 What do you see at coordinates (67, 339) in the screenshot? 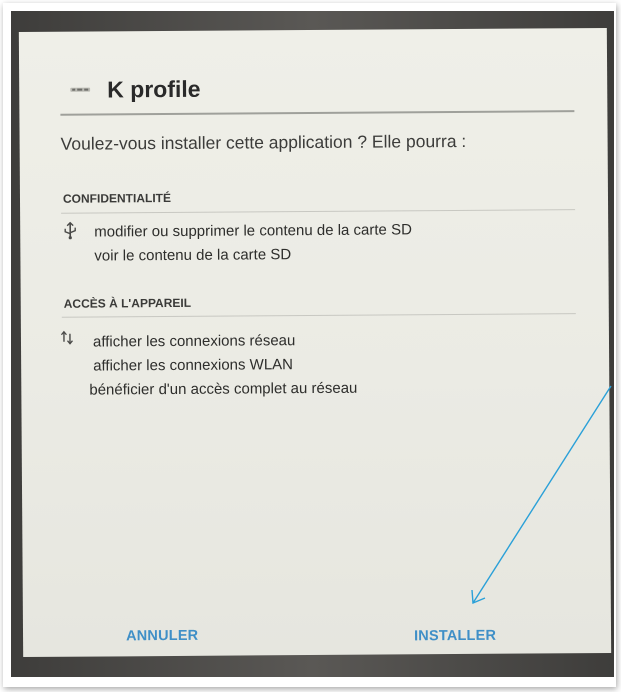
I see `network-arrows-icon` at bounding box center [67, 339].